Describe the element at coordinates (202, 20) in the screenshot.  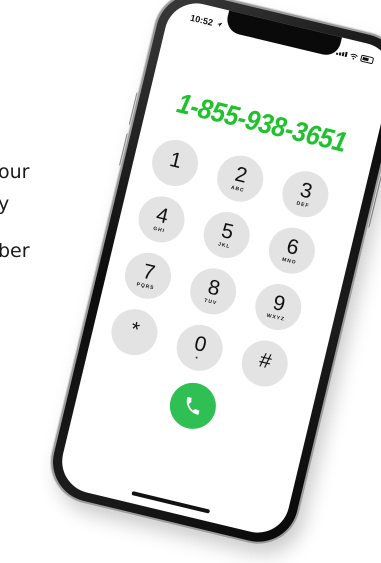
I see `status-time-text: 10:52` at that location.